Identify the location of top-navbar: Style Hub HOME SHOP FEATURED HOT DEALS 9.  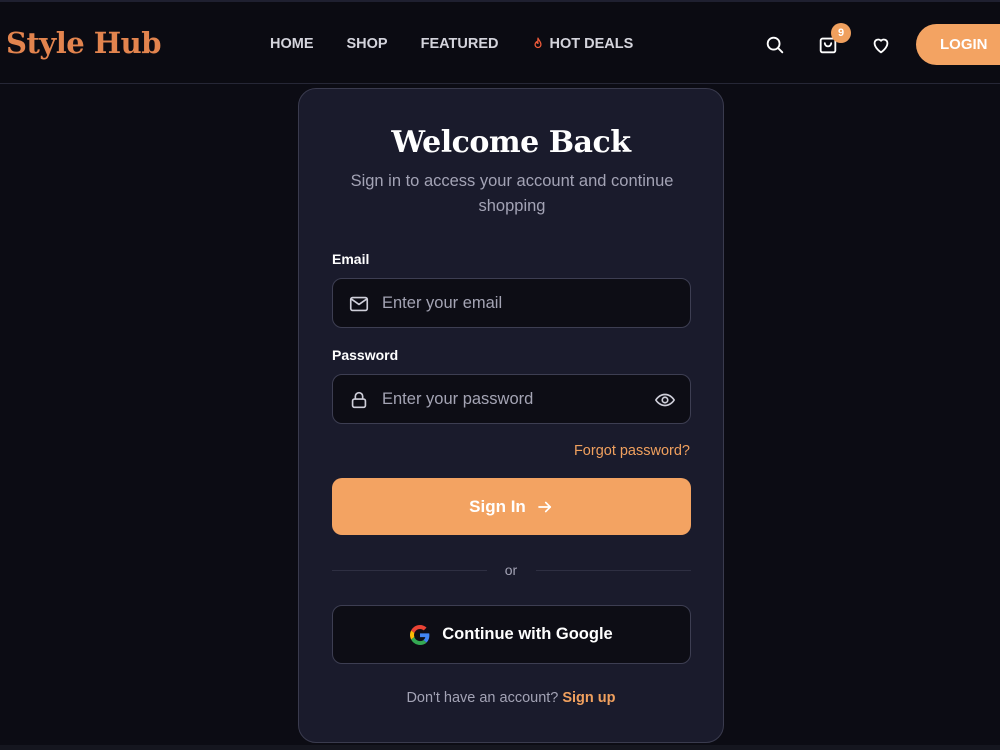
(500, 42).